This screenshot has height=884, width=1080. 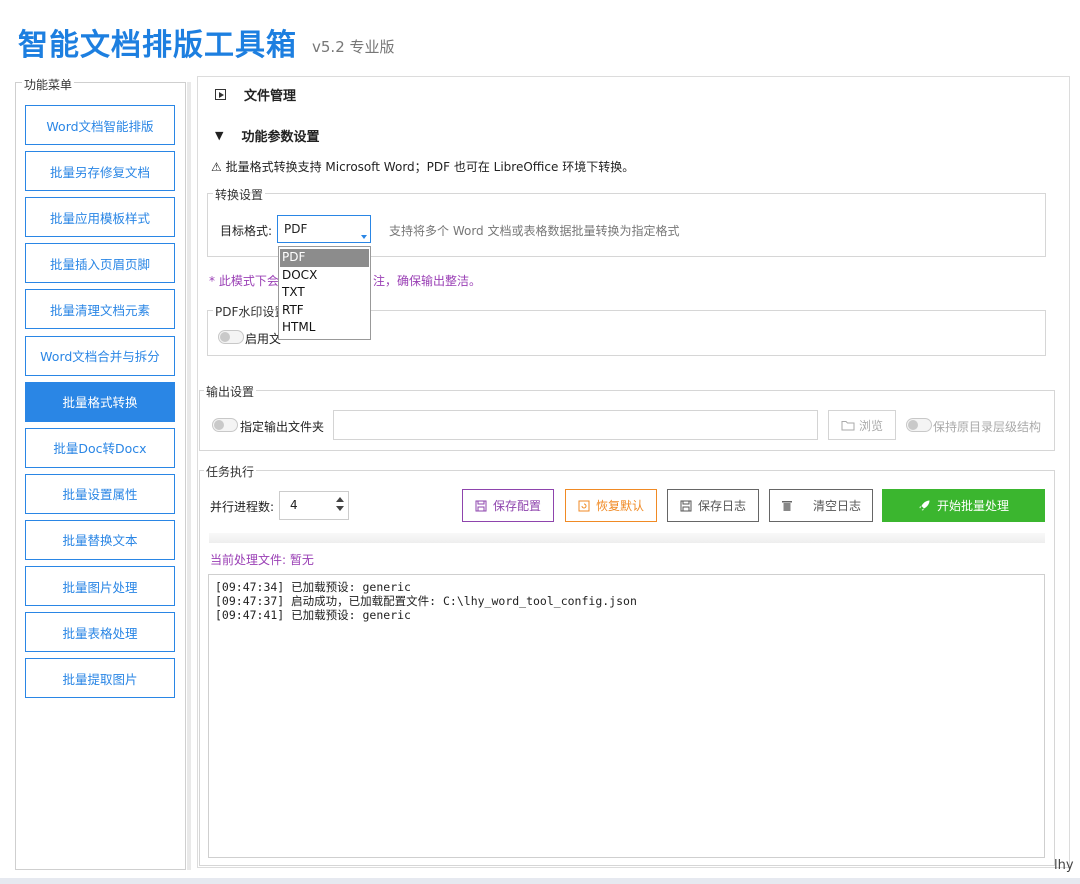 What do you see at coordinates (100, 309) in the screenshot?
I see `sidebar-item-4: 批量清理文档元素` at bounding box center [100, 309].